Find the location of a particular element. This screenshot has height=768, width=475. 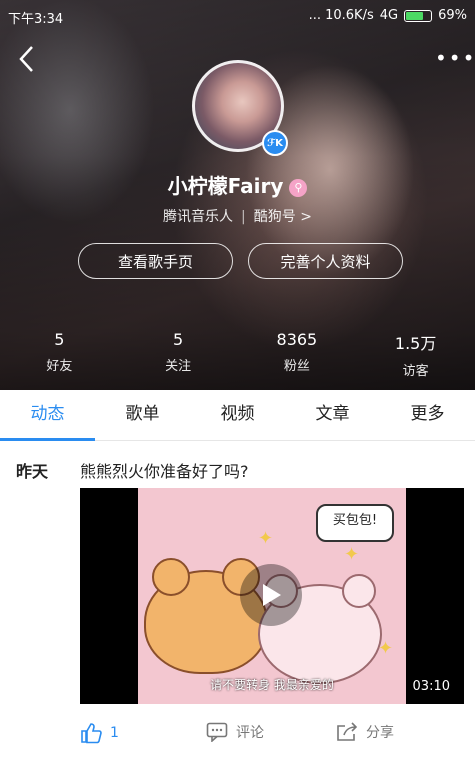

back-button is located at coordinates (27, 59).